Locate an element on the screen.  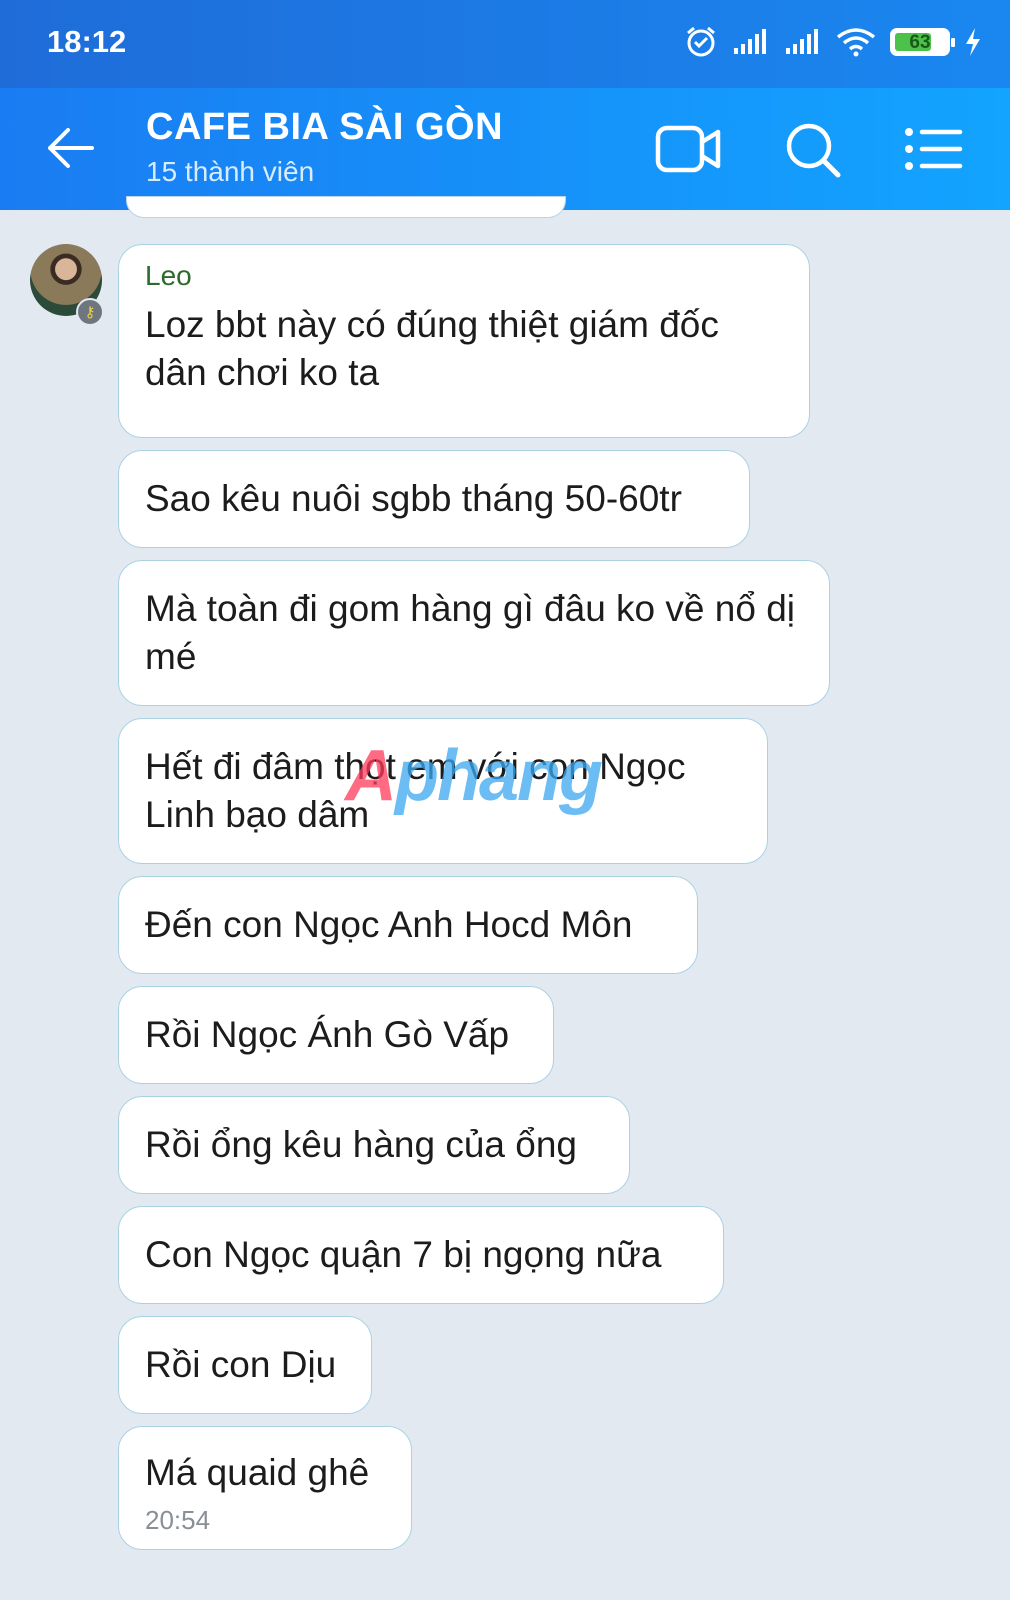
message-text: Rồi con Dịu is located at coordinates (241, 1364).